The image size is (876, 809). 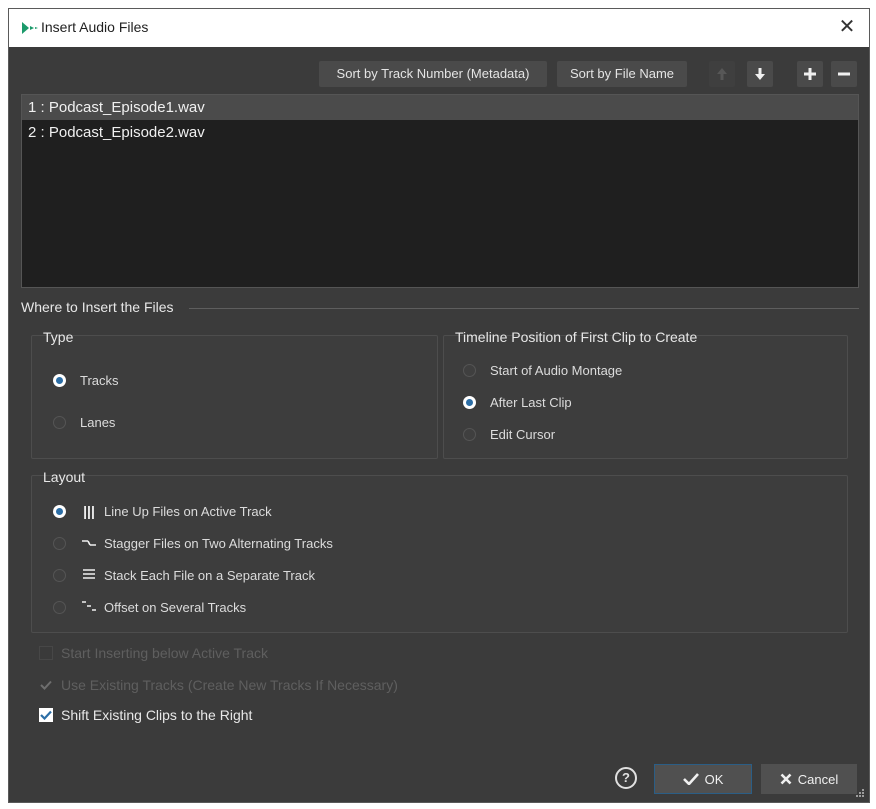 I want to click on type-group-title: Type, so click(x=58, y=337).